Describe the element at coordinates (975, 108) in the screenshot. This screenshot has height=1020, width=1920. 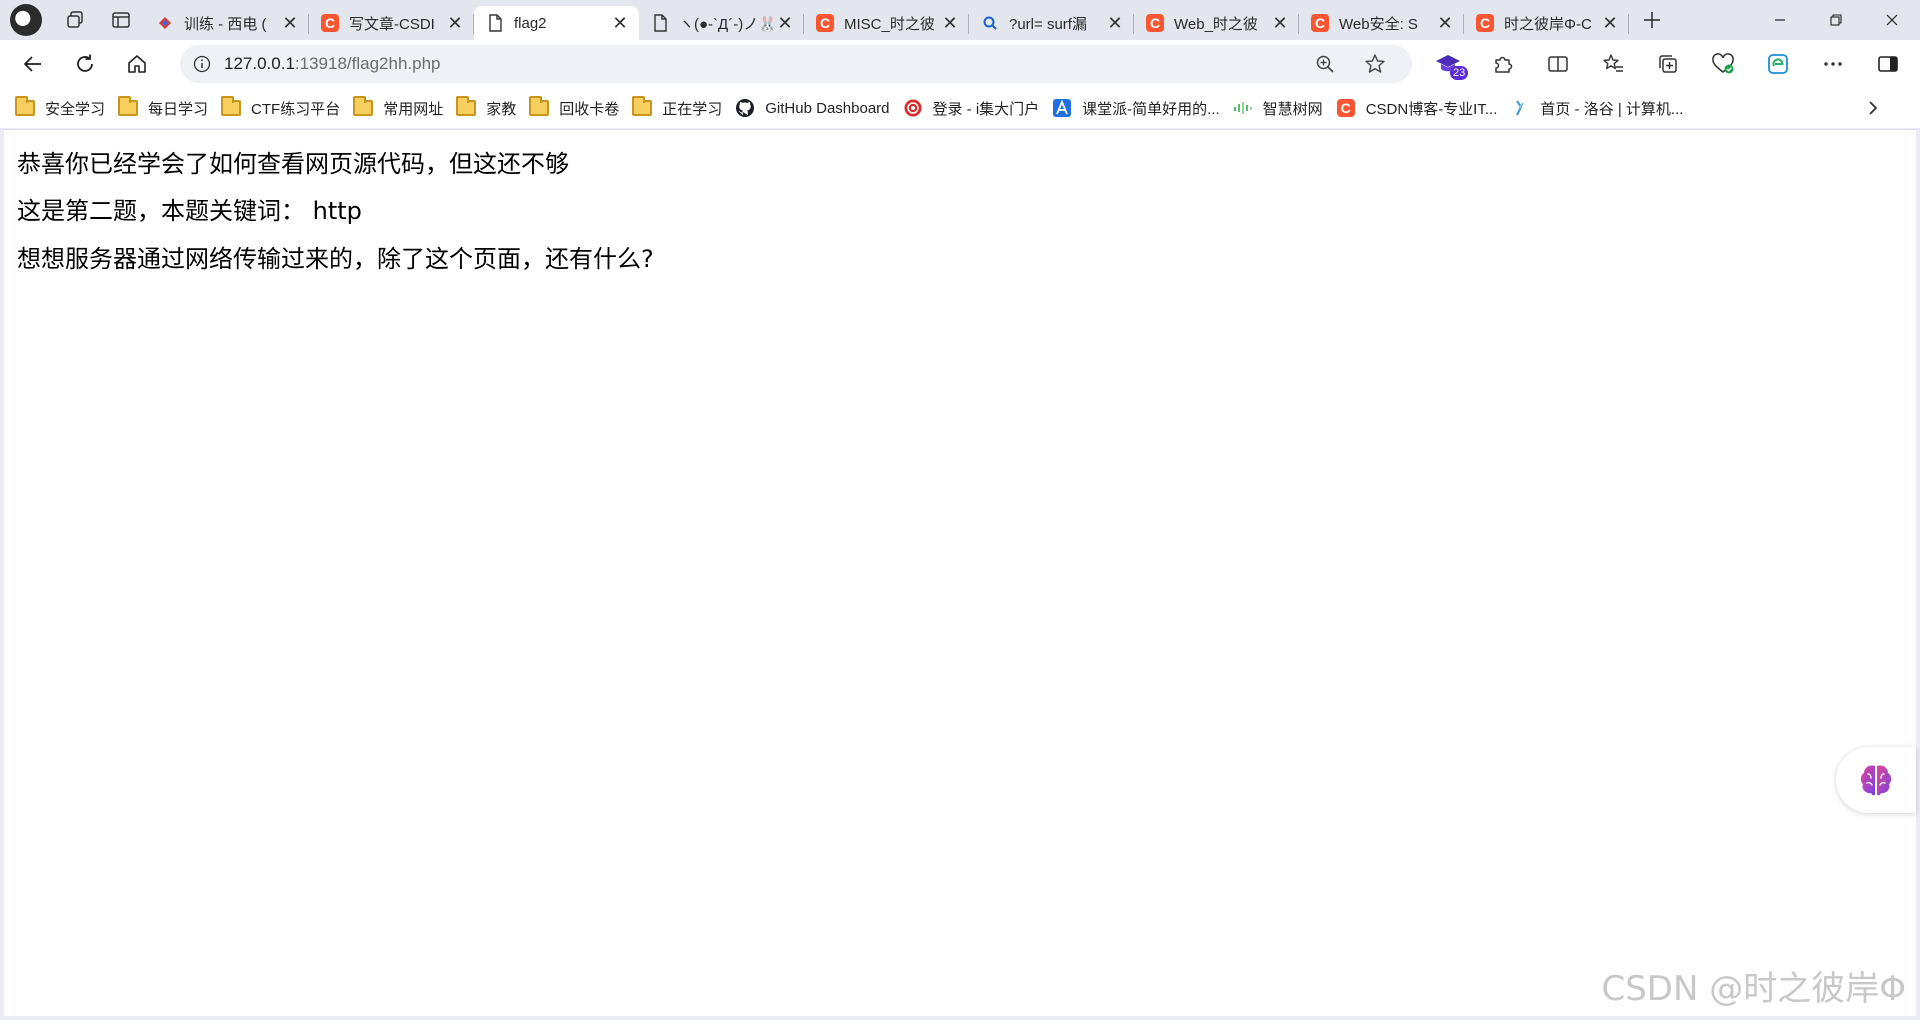
I see `favorite-jmu-portal: 登录 - i集大门户` at that location.